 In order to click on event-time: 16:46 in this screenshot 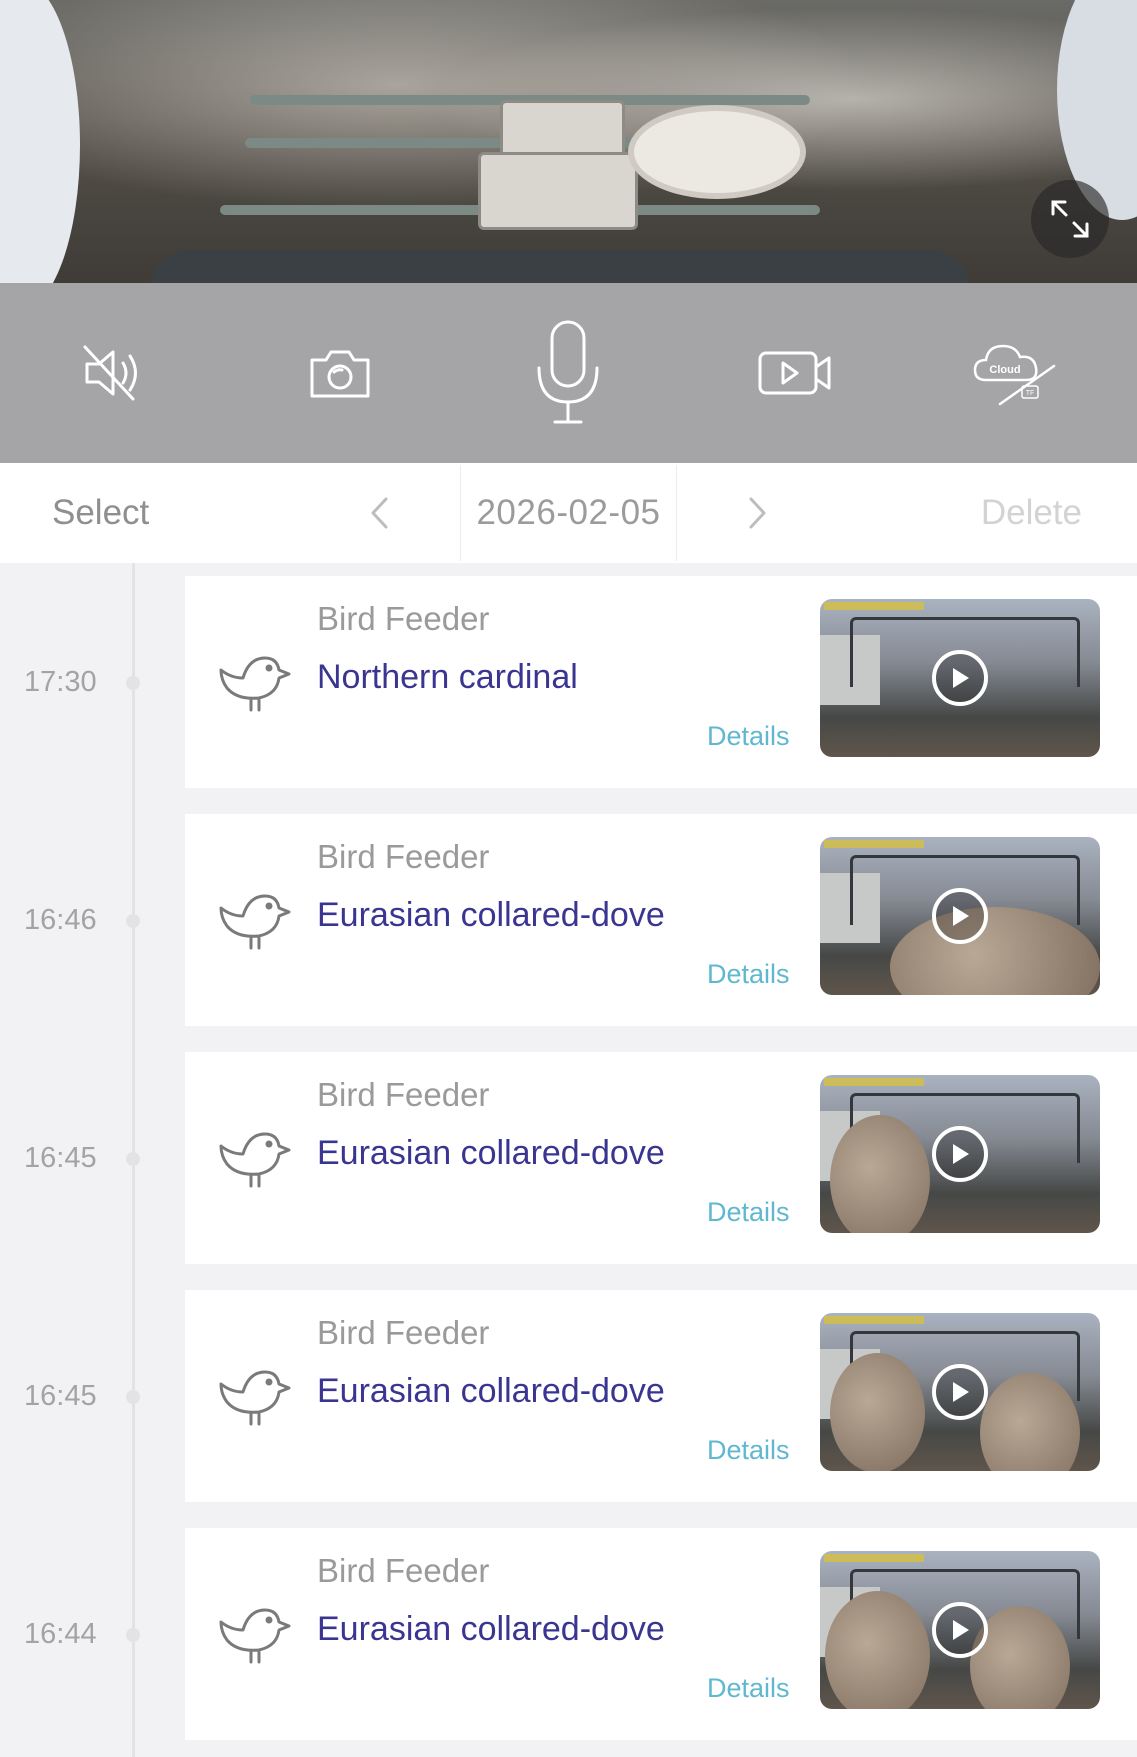, I will do `click(60, 920)`.